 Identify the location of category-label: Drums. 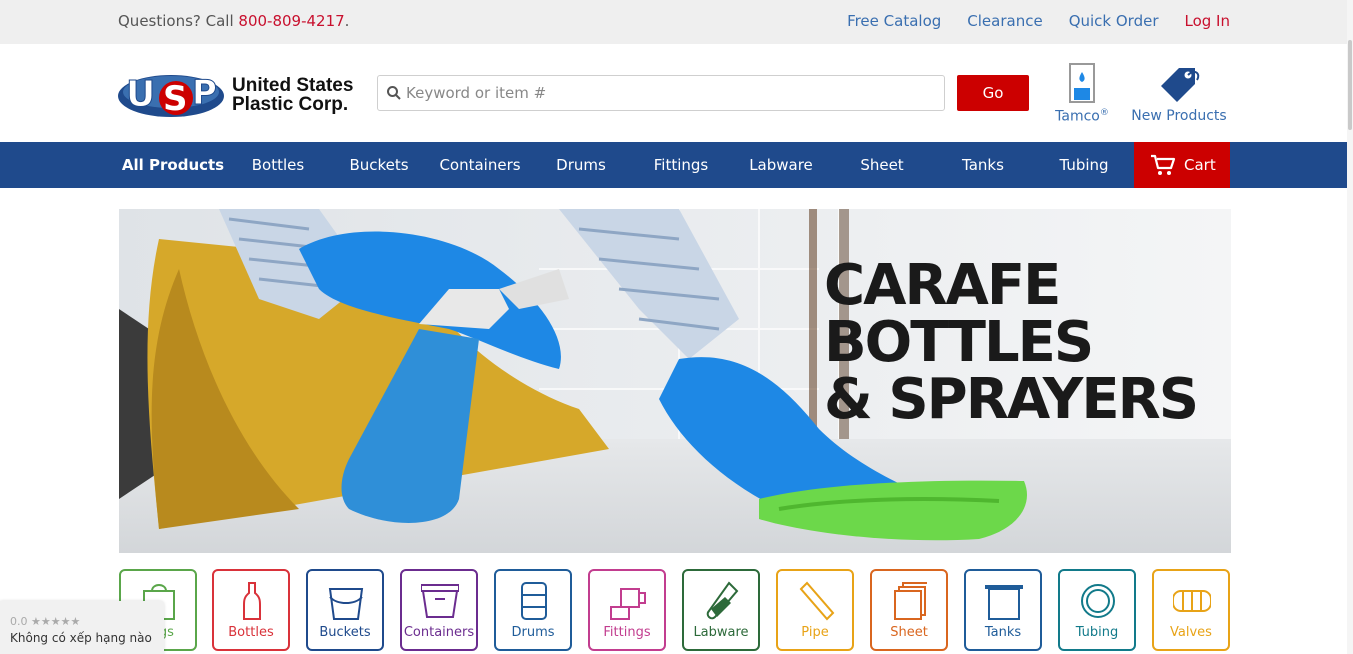
(533, 632).